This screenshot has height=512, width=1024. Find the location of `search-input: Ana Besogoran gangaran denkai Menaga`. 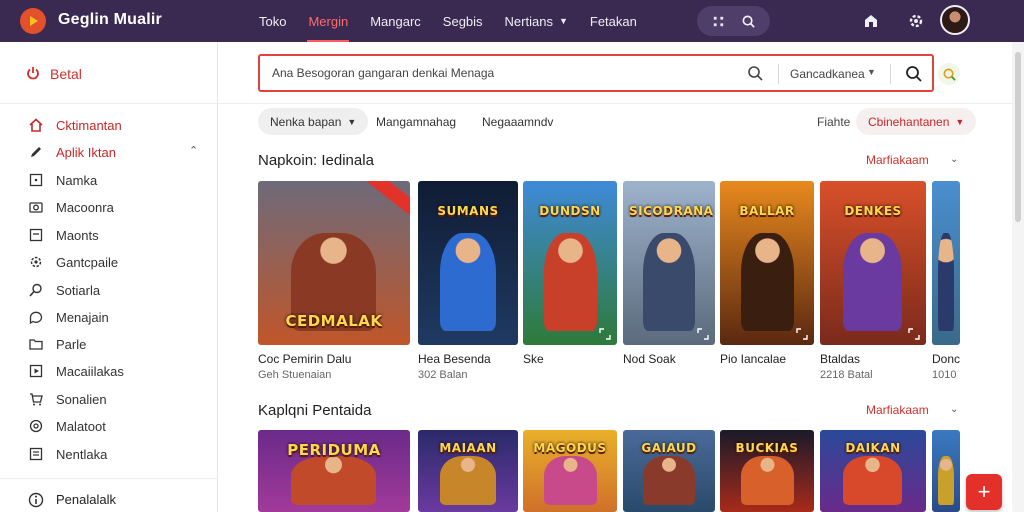

search-input: Ana Besogoran gangaran denkai Menaga is located at coordinates (383, 73).